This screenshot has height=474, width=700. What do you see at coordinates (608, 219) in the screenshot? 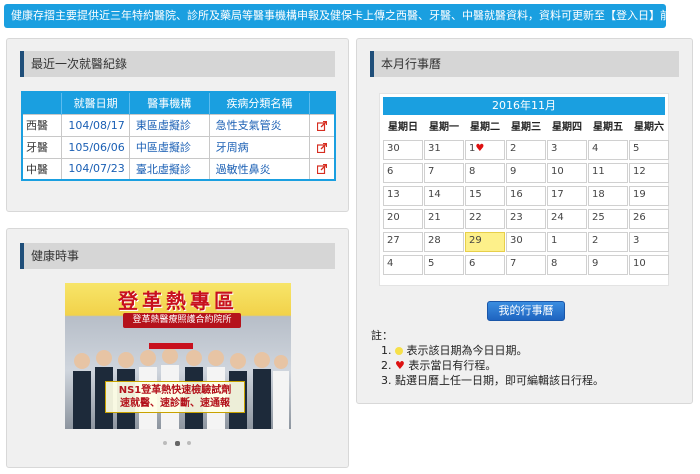
I see `calendar-day: 25` at bounding box center [608, 219].